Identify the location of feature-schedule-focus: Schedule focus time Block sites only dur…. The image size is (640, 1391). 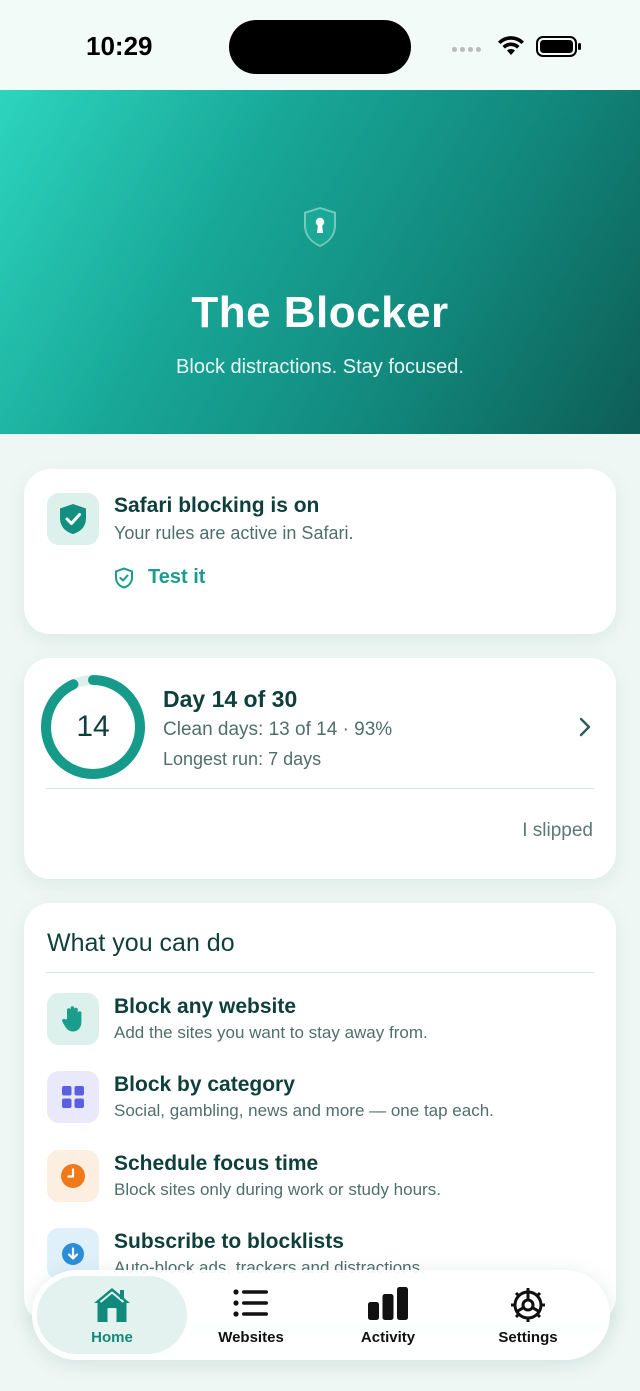
(320, 1186).